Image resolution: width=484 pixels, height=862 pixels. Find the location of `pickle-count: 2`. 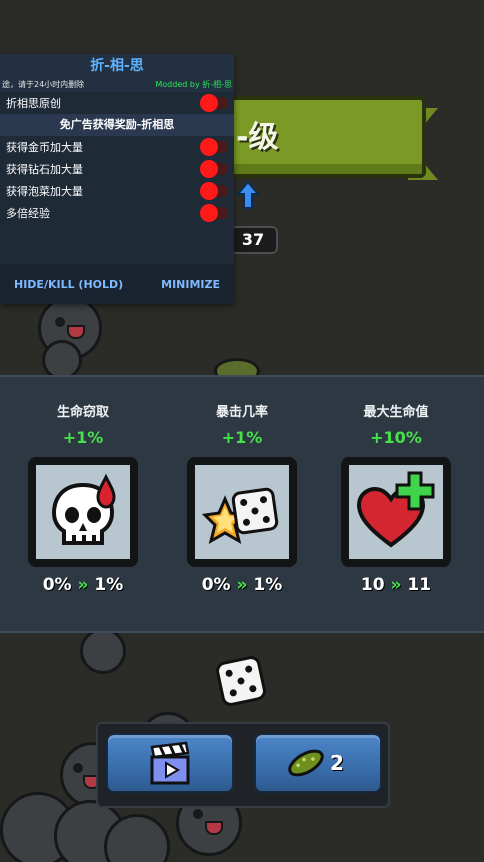

pickle-count: 2 is located at coordinates (337, 763).